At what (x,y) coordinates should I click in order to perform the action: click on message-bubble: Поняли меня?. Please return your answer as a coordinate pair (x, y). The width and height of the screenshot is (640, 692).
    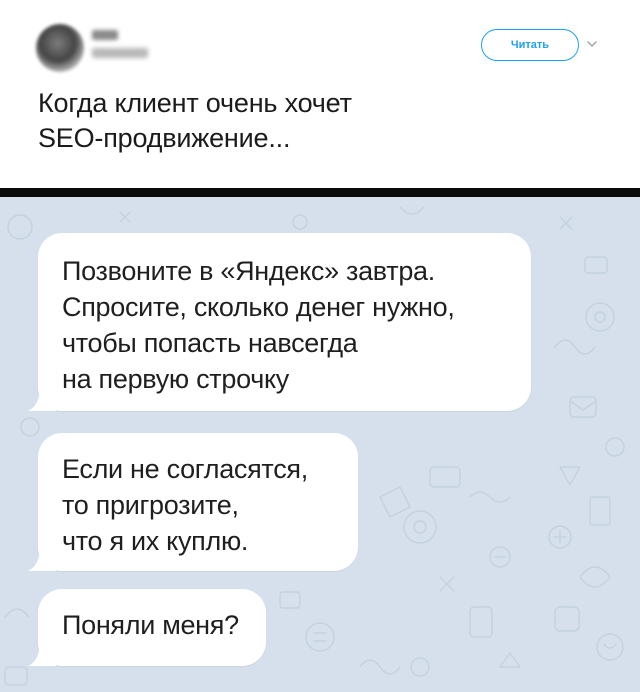
    Looking at the image, I should click on (152, 627).